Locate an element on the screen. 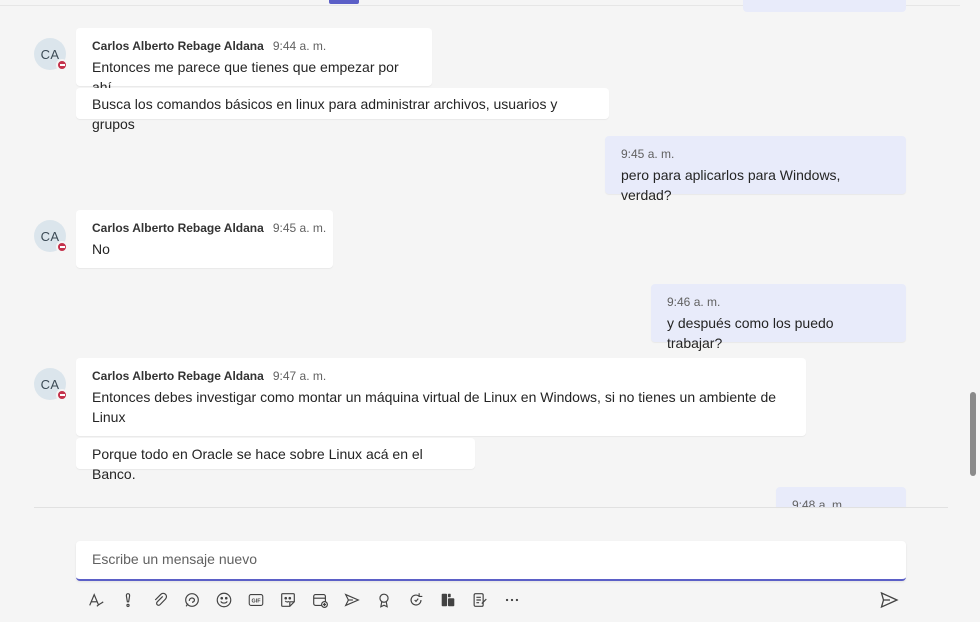  active-tab-indicator is located at coordinates (344, 2).